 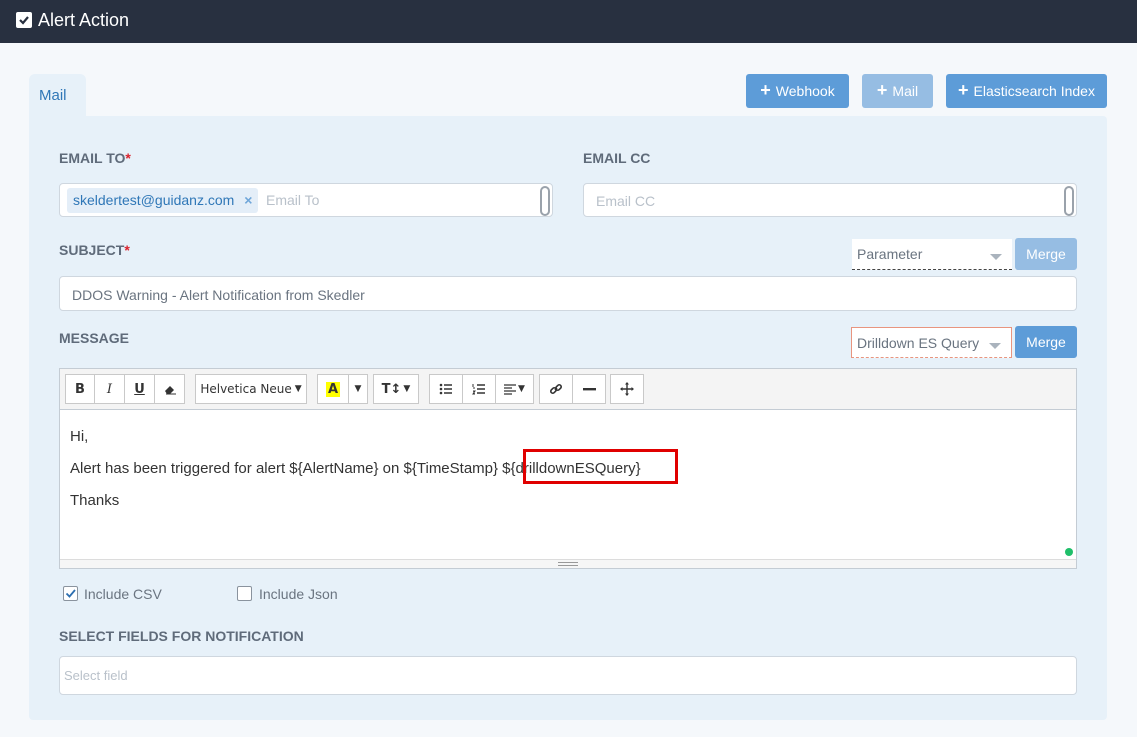 I want to click on include-json-label: Include Json, so click(x=298, y=594).